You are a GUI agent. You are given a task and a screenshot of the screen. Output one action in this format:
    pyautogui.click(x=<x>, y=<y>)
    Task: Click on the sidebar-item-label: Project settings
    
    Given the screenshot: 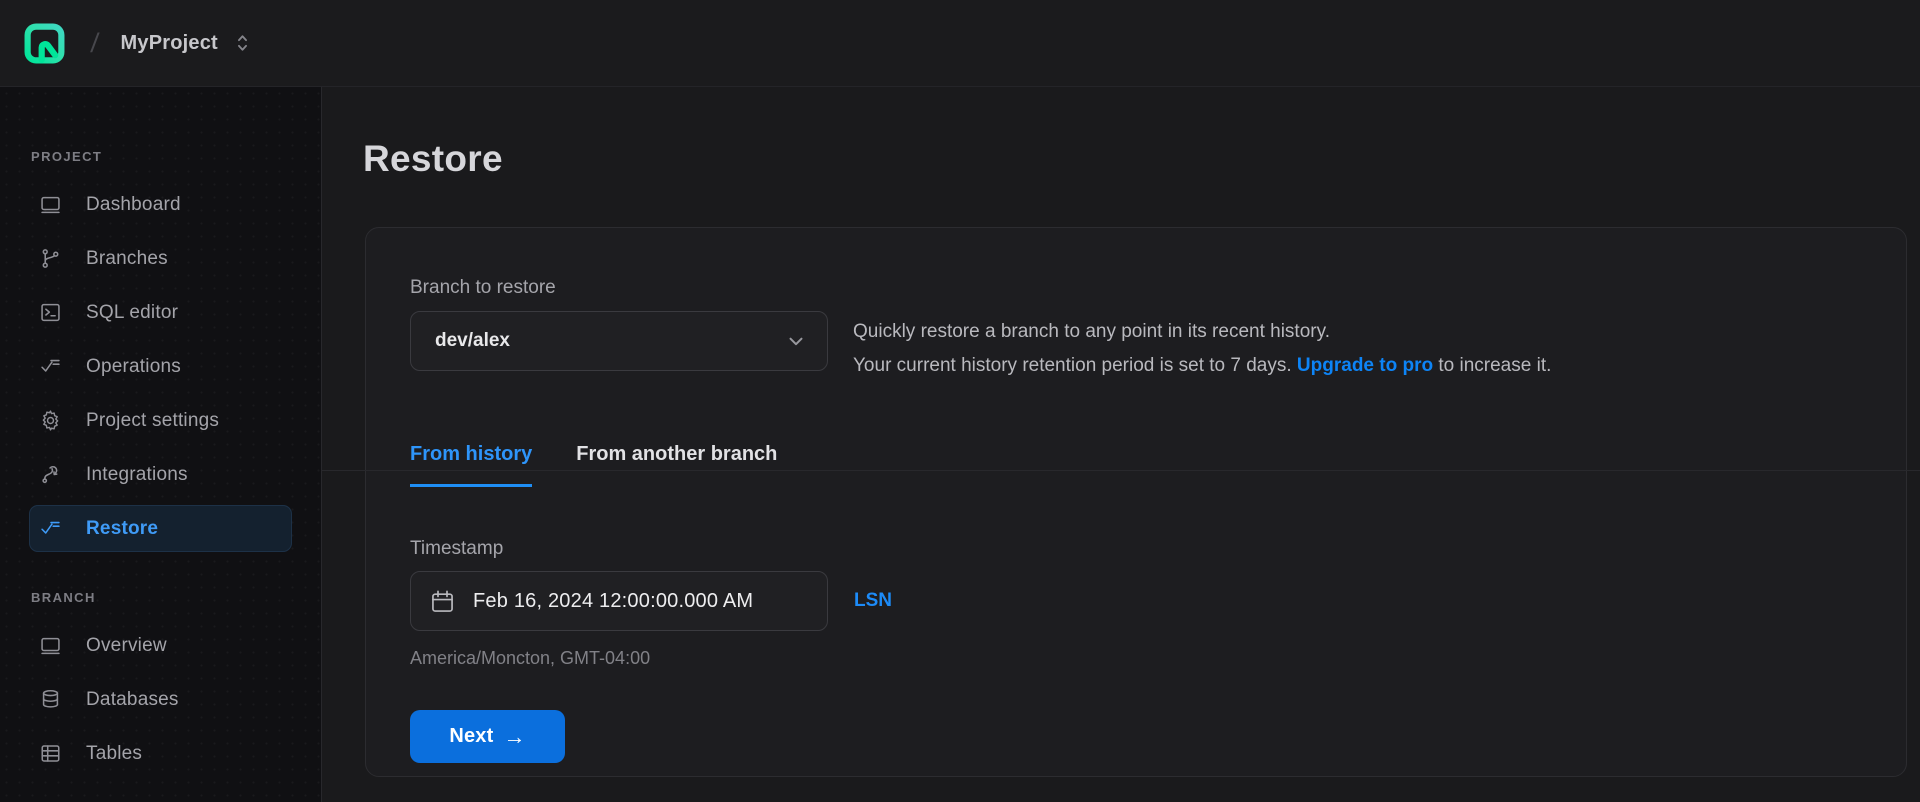 What is the action you would take?
    pyautogui.click(x=153, y=420)
    